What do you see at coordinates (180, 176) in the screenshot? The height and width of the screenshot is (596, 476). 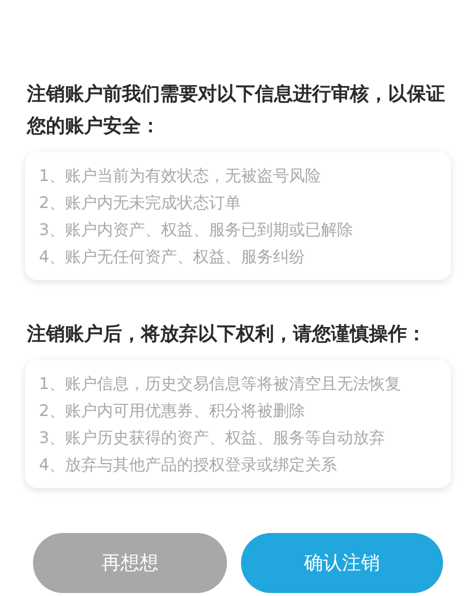 I see `list-item: 1、账户当前为有效状态，无被盗号风险` at bounding box center [180, 176].